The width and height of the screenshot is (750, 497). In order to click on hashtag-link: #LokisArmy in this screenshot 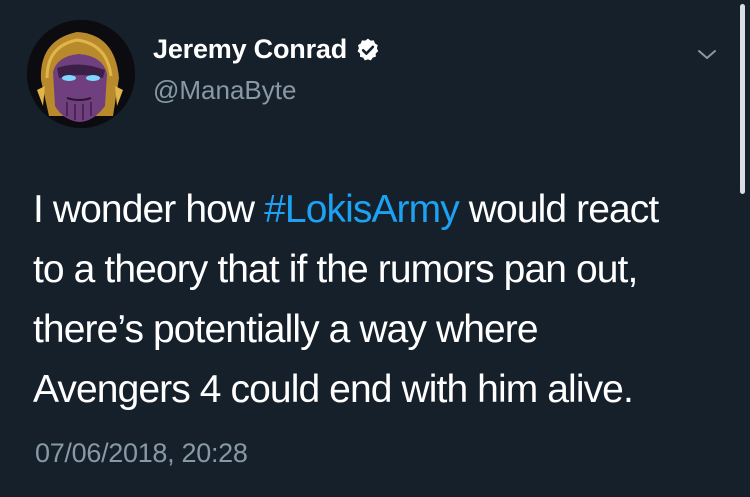, I will do `click(362, 209)`.